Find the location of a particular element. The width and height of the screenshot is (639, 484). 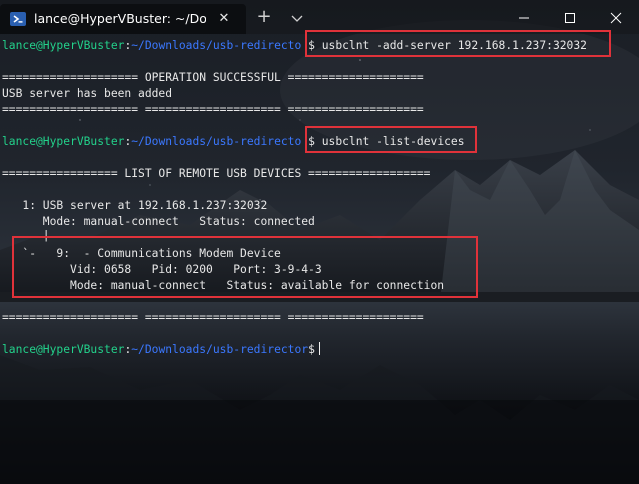

highlight-box-list-devices is located at coordinates (391, 139).